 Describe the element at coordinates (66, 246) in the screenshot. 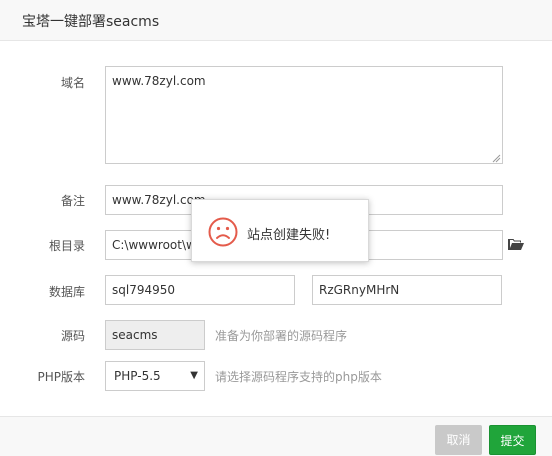

I see `root-label: 根目录` at that location.